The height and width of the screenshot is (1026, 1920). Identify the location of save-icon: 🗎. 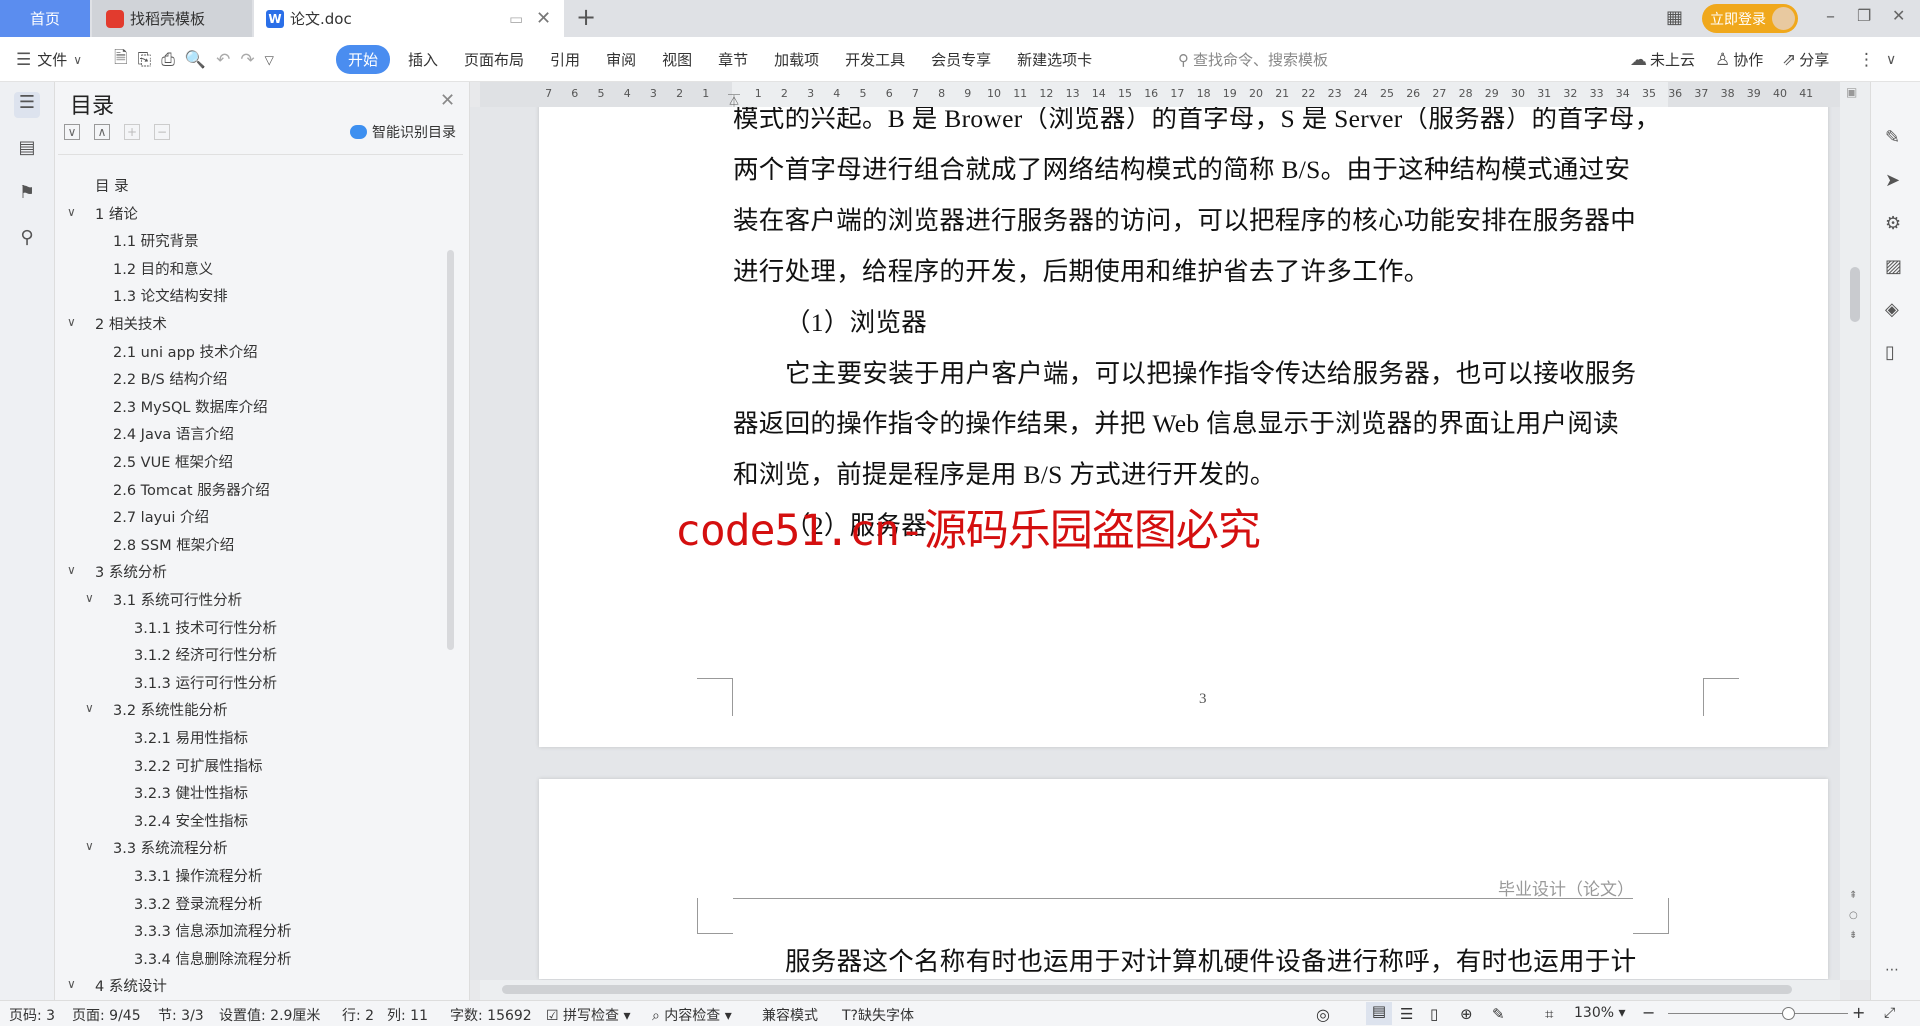
(121, 59).